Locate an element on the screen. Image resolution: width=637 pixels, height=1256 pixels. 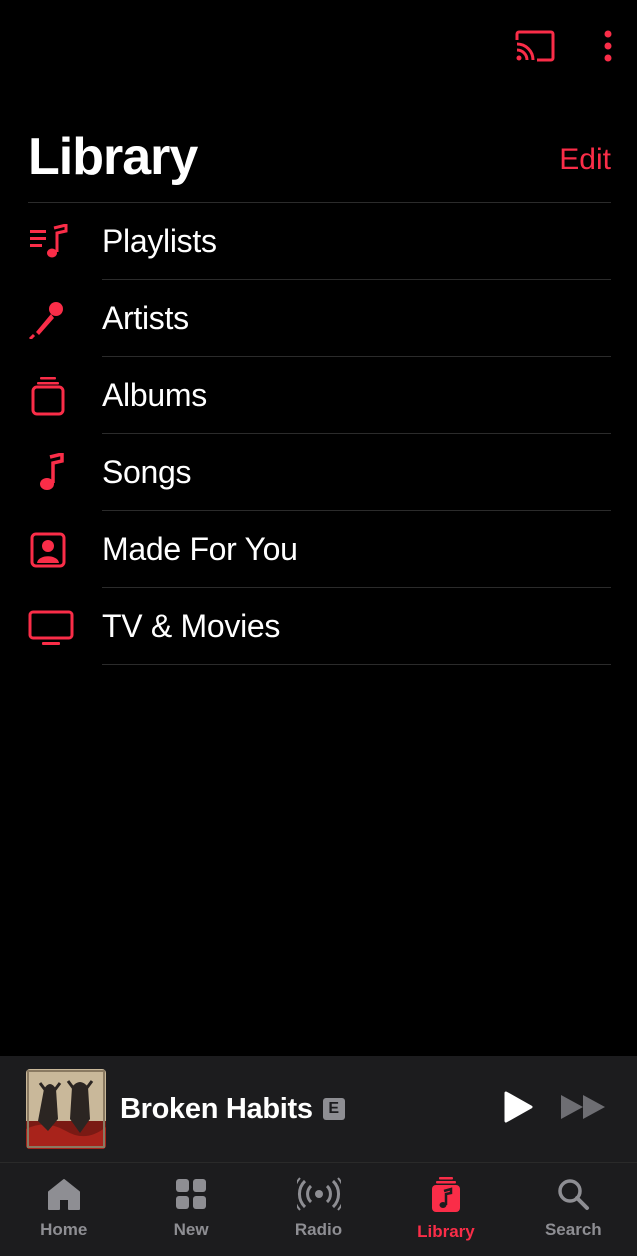
search-icon is located at coordinates (573, 1196).